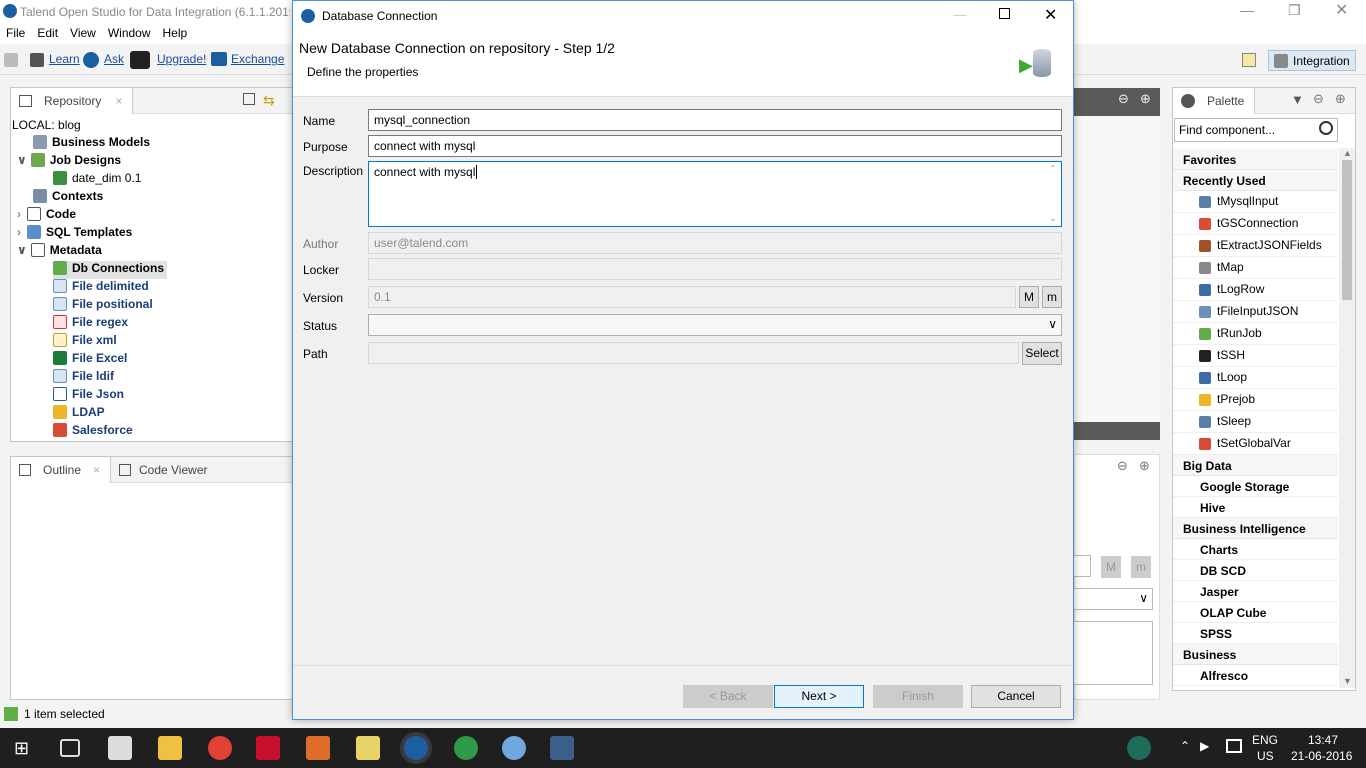 Image resolution: width=1366 pixels, height=768 pixels. Describe the element at coordinates (11, 60) in the screenshot. I see `save-icon` at that location.